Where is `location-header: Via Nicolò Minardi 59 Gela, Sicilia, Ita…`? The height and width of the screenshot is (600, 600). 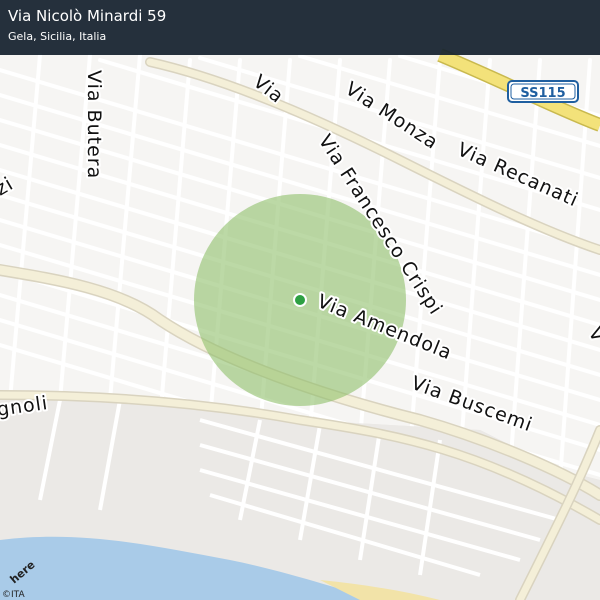 location-header: Via Nicolò Minardi 59 Gela, Sicilia, Ita… is located at coordinates (300, 27).